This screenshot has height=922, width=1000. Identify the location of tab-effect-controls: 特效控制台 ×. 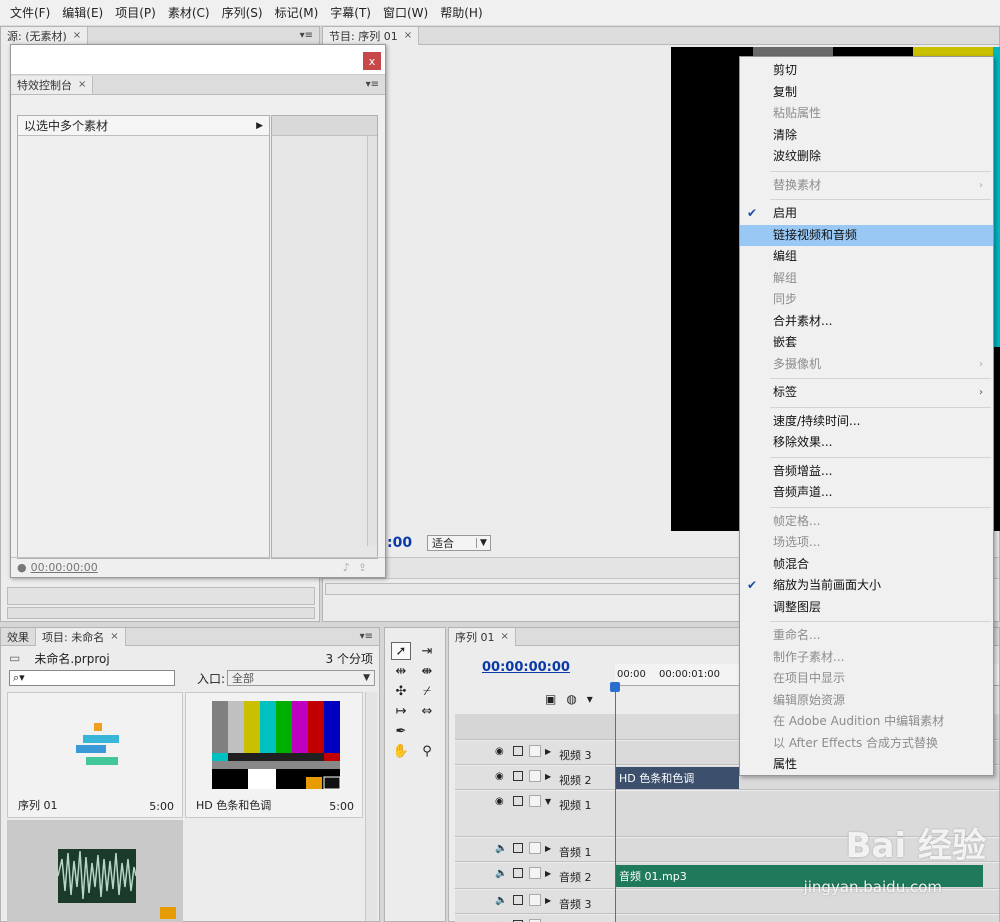
(52, 84).